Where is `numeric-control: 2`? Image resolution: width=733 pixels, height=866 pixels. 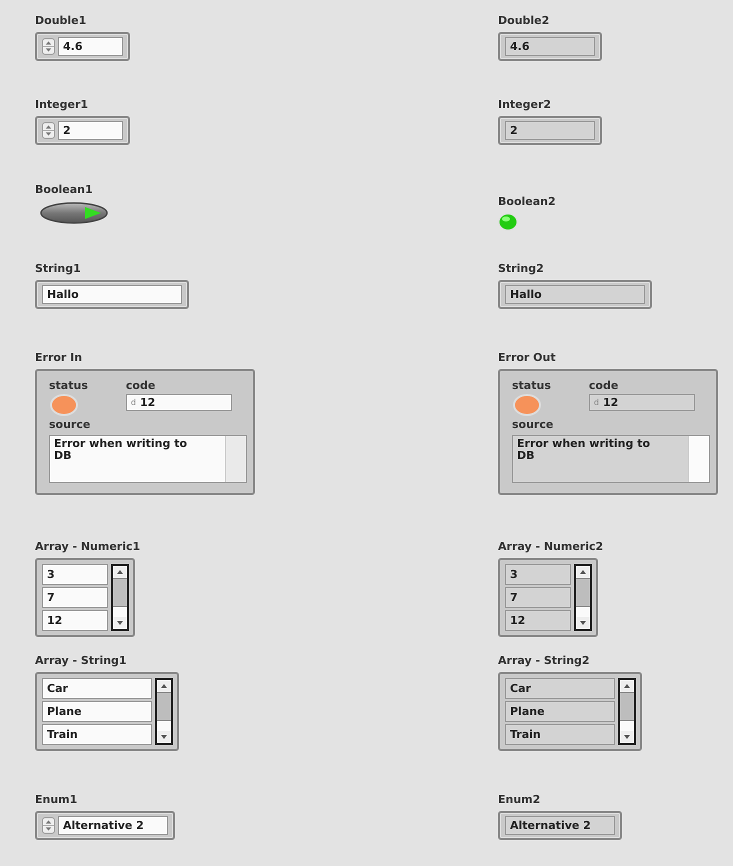
numeric-control: 2 is located at coordinates (82, 131).